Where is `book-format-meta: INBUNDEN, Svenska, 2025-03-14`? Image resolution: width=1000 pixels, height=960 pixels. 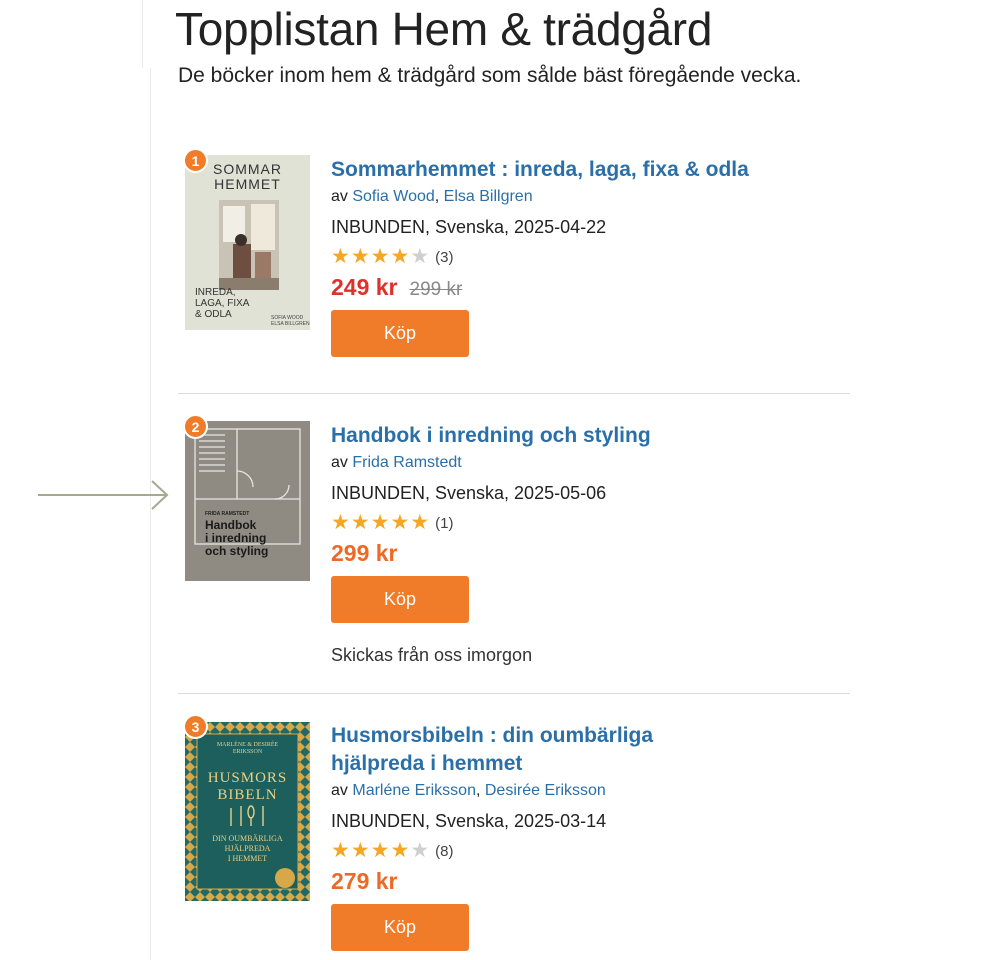
book-format-meta: INBUNDEN, Svenska, 2025-03-14 is located at coordinates (469, 821).